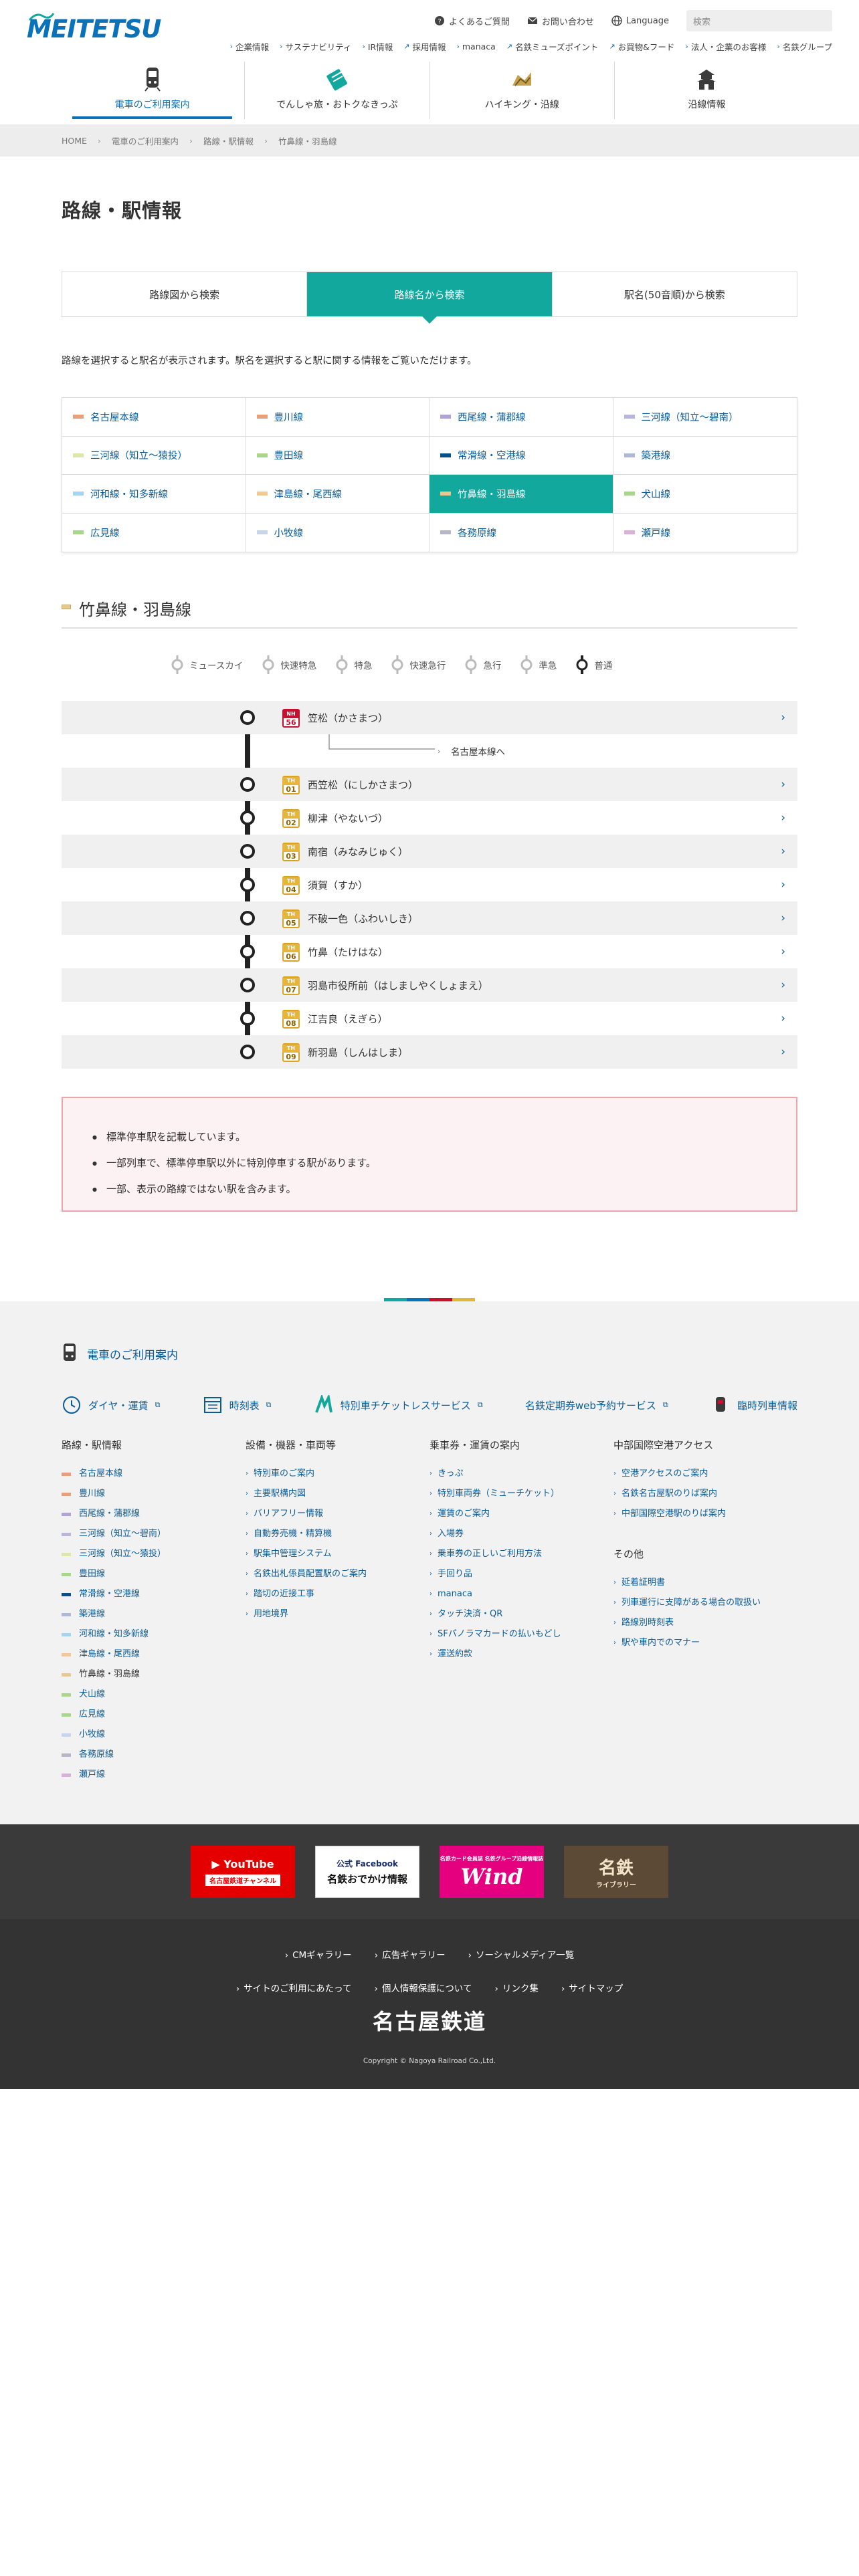 The image size is (859, 2576). I want to click on footer-link-item: 津島線・尾西線, so click(154, 1654).